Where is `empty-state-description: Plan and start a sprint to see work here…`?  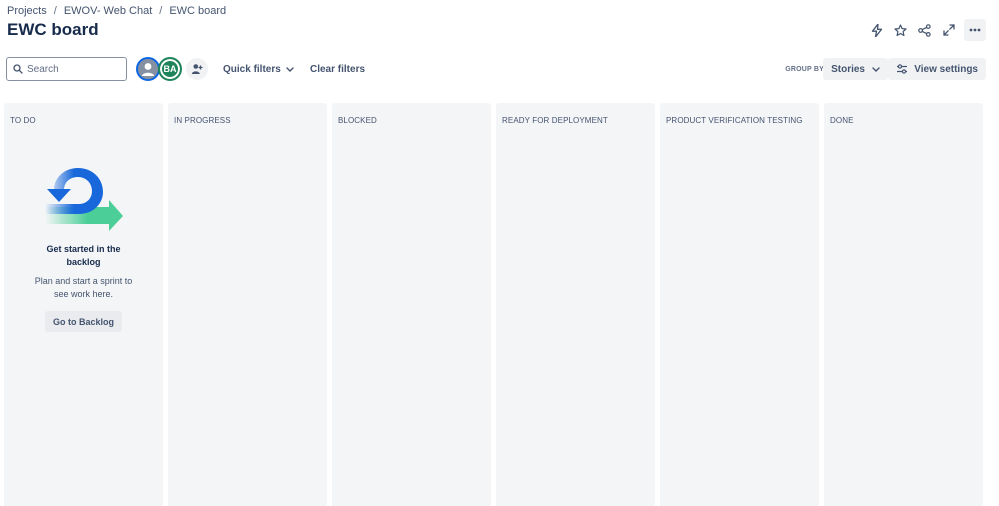
empty-state-description: Plan and start a sprint to see work here… is located at coordinates (83, 287).